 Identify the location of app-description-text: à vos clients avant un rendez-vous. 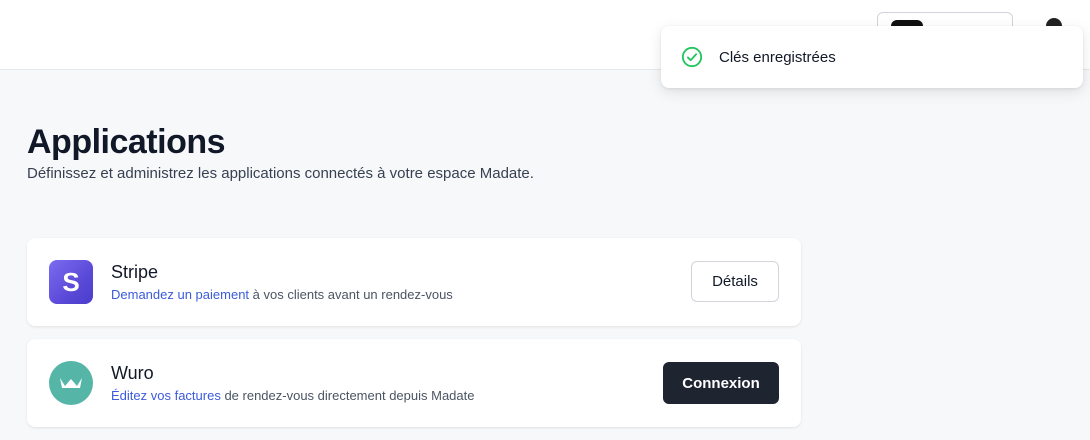
(351, 294).